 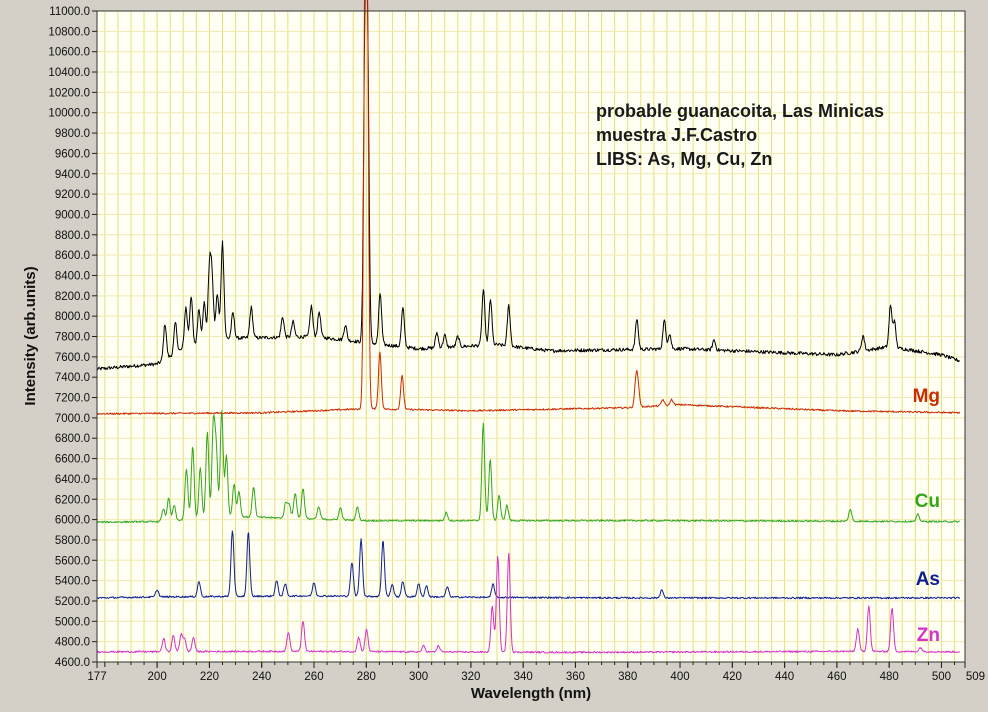 What do you see at coordinates (72, 643) in the screenshot?
I see `y-tick-label: 4800.0` at bounding box center [72, 643].